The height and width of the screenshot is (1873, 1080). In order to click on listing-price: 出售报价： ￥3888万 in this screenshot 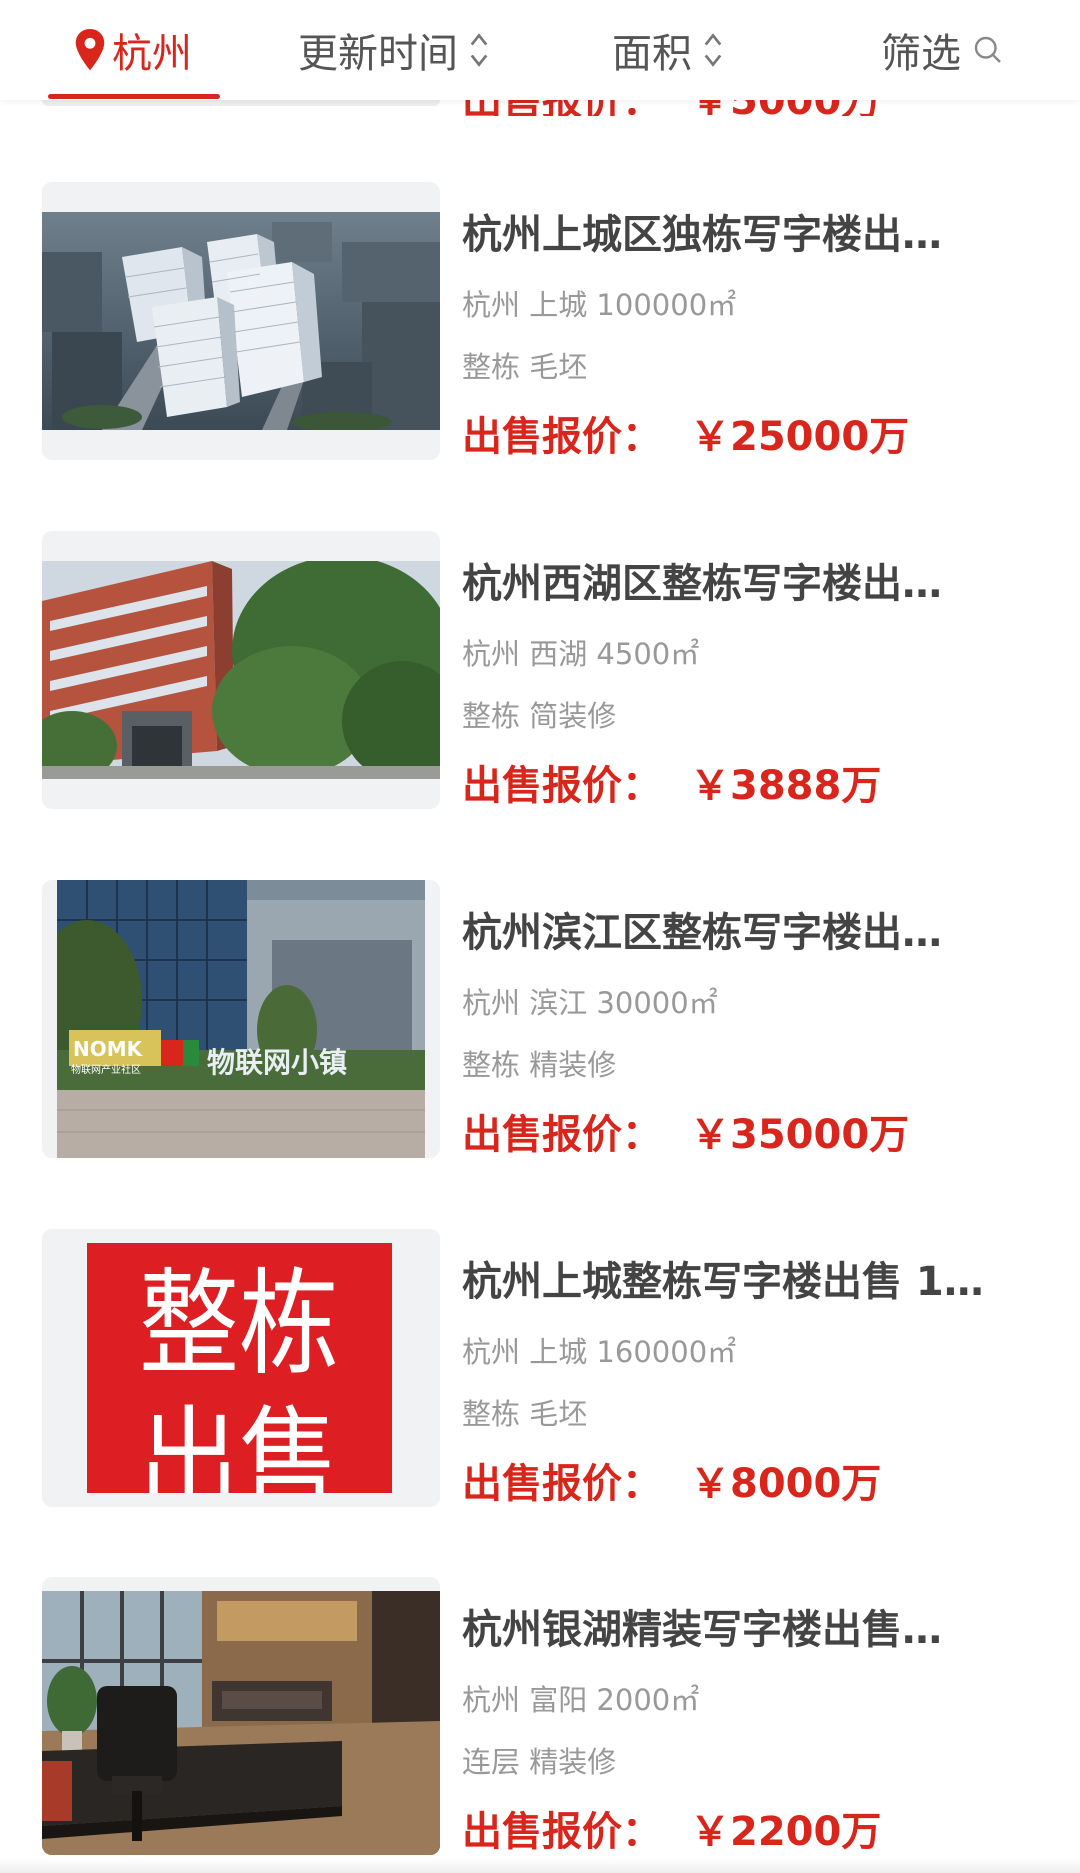, I will do `click(671, 782)`.